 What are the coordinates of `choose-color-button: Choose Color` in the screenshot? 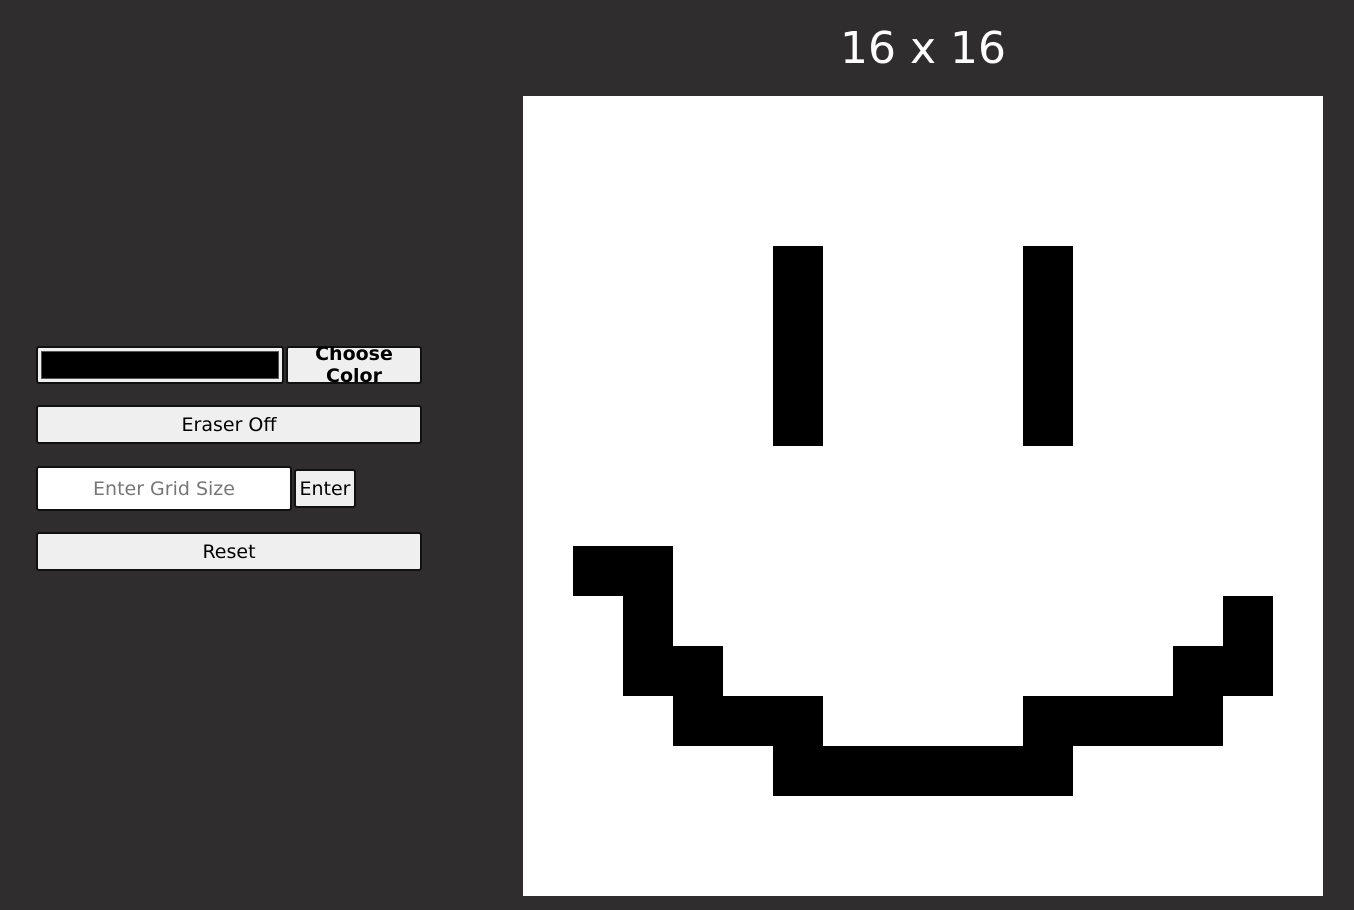 It's located at (354, 365).